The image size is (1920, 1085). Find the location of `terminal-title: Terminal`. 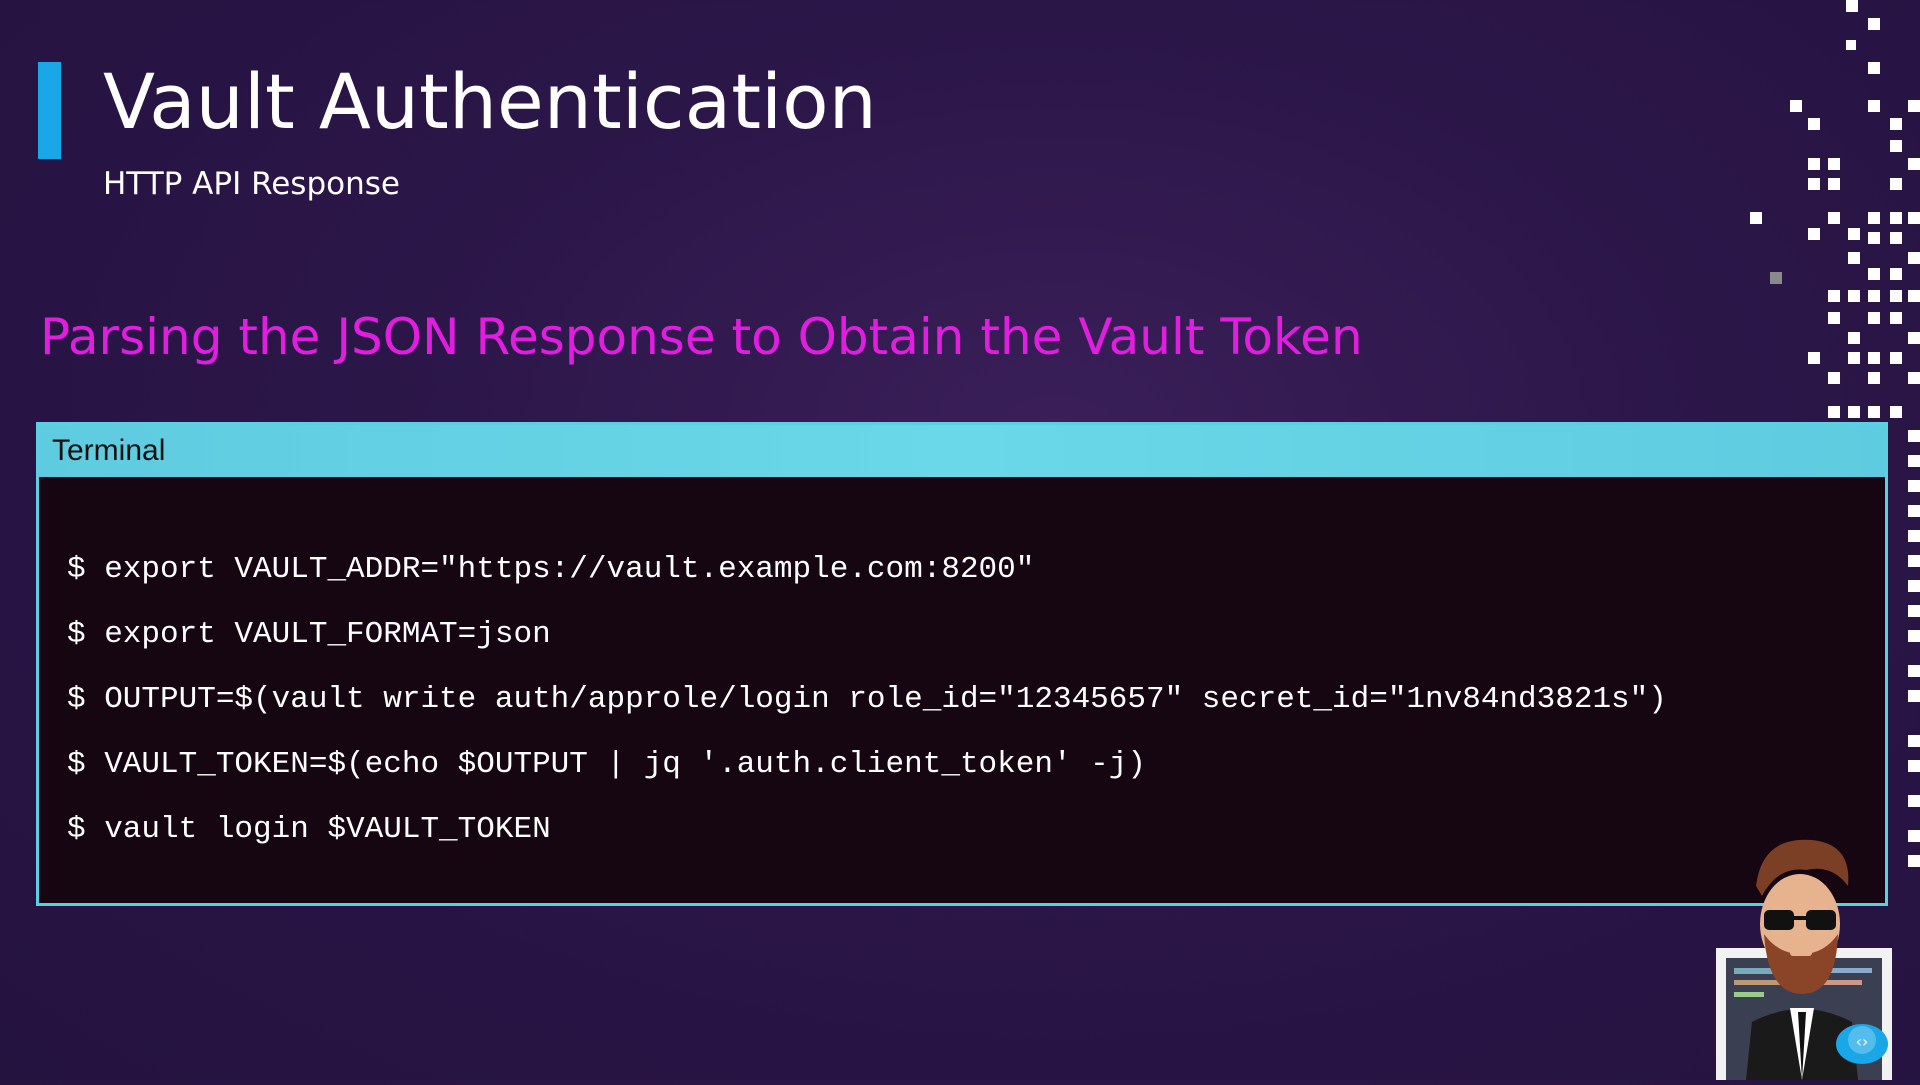

terminal-title: Terminal is located at coordinates (109, 450).